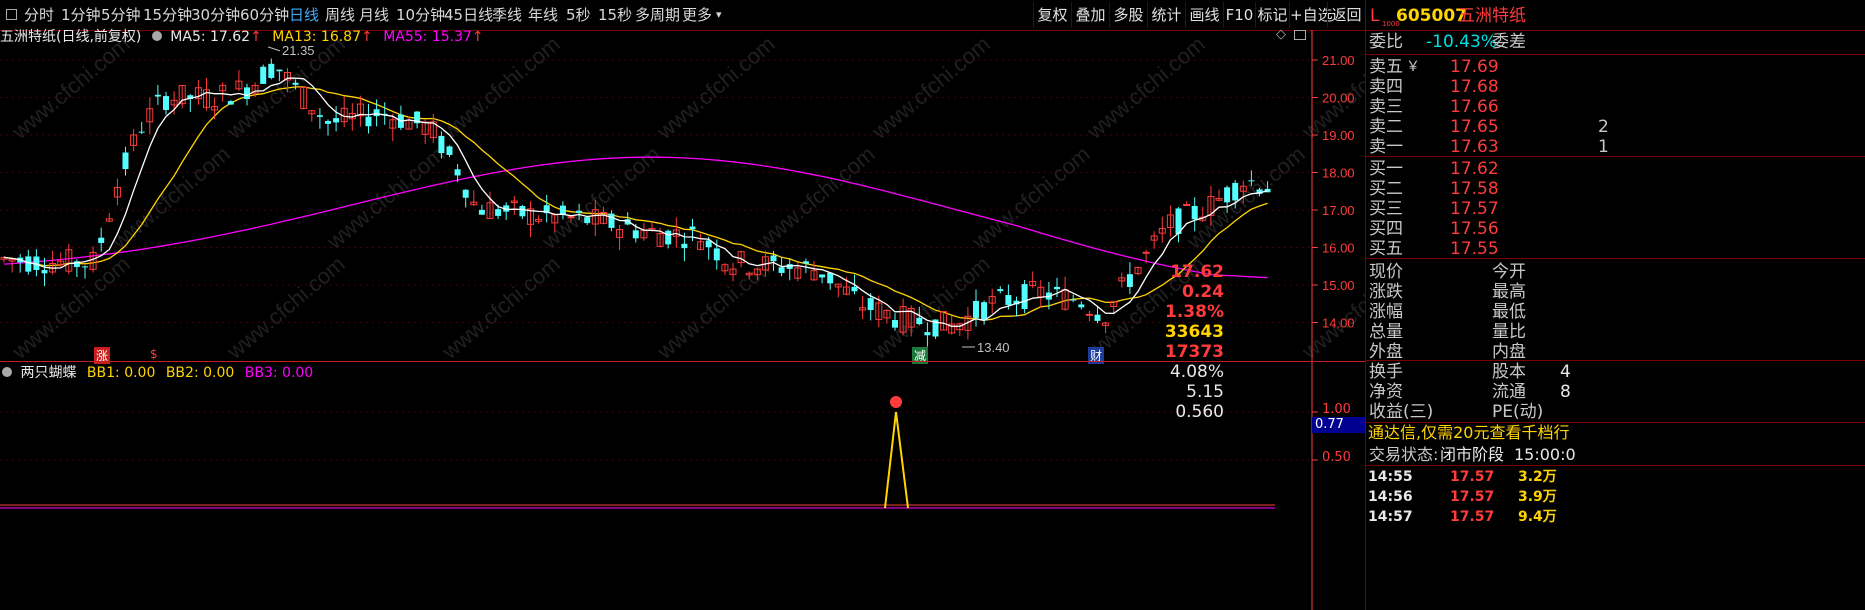 This screenshot has height=610, width=1865. Describe the element at coordinates (1338, 323) in the screenshot. I see `price-tick-label: 14.00` at that location.